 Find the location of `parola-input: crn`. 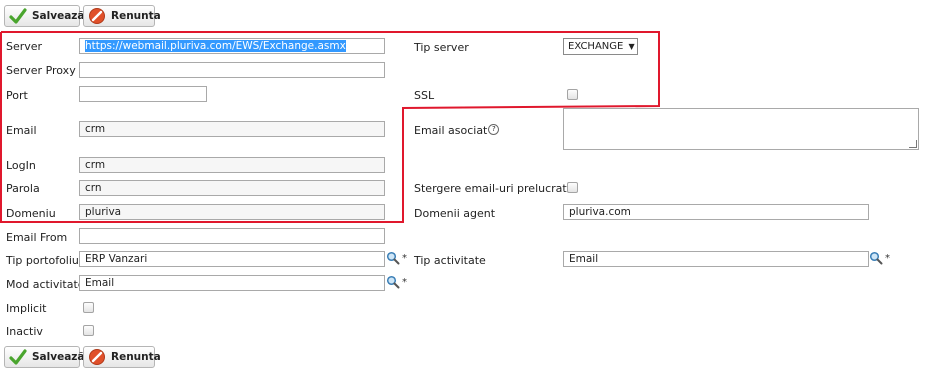

parola-input: crn is located at coordinates (232, 188).